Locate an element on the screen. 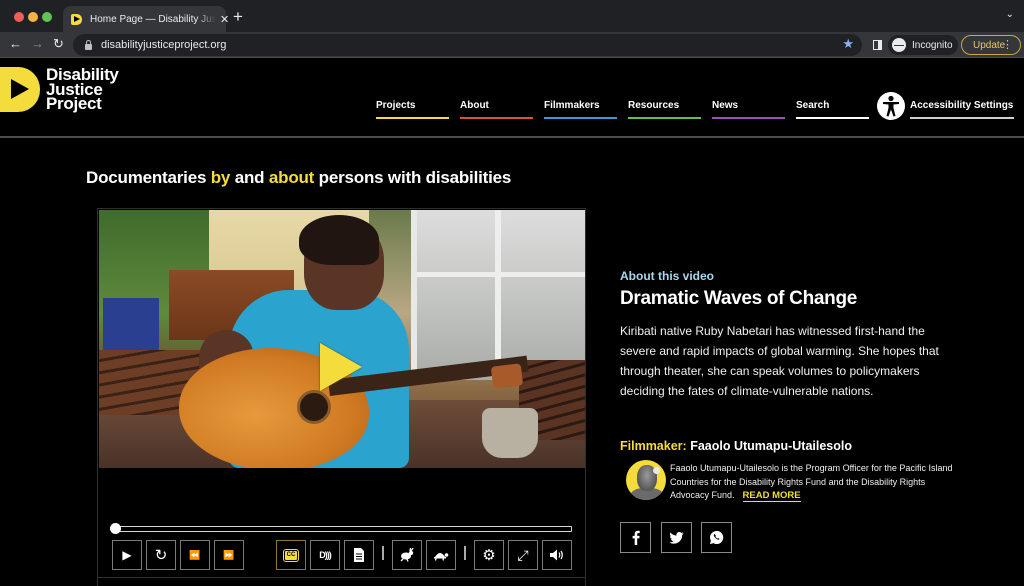 The image size is (1024, 586). slower-button is located at coordinates (441, 555).